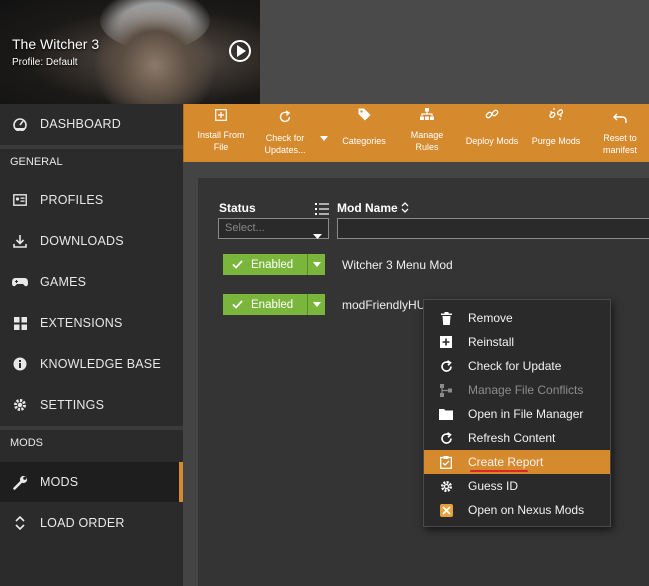  I want to click on extensions-icon, so click(20, 323).